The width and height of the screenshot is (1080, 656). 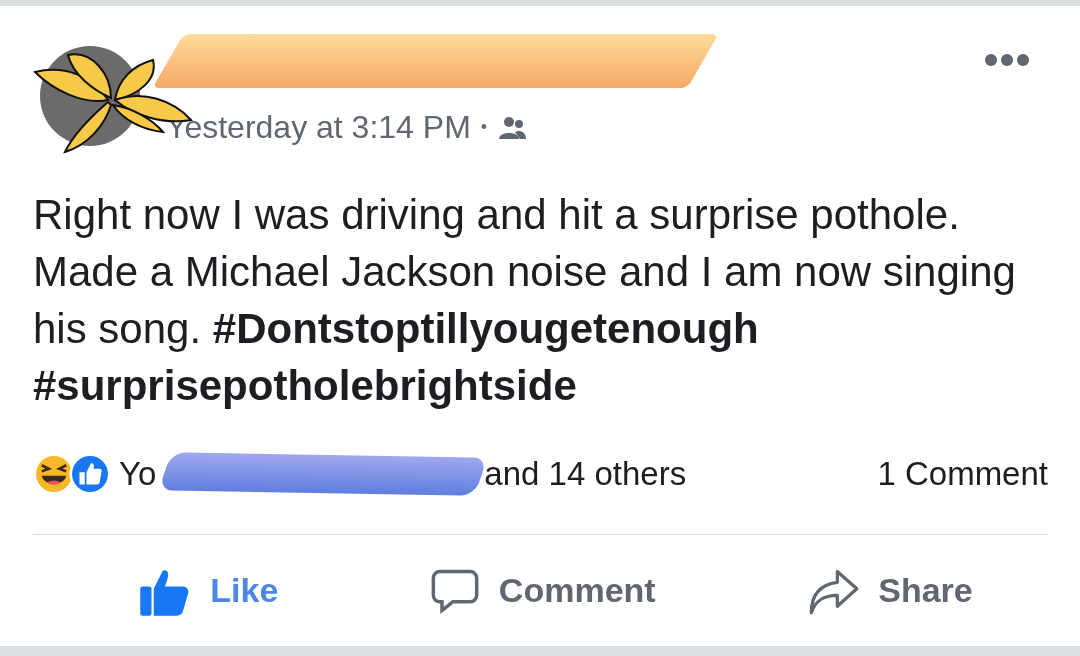 What do you see at coordinates (1007, 60) in the screenshot?
I see `more-options-icon` at bounding box center [1007, 60].